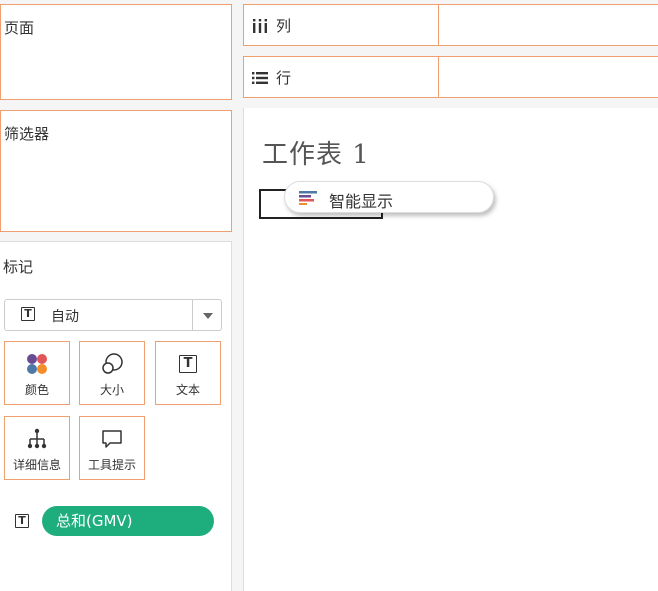 The width and height of the screenshot is (658, 591). I want to click on chevron-down-icon, so click(208, 316).